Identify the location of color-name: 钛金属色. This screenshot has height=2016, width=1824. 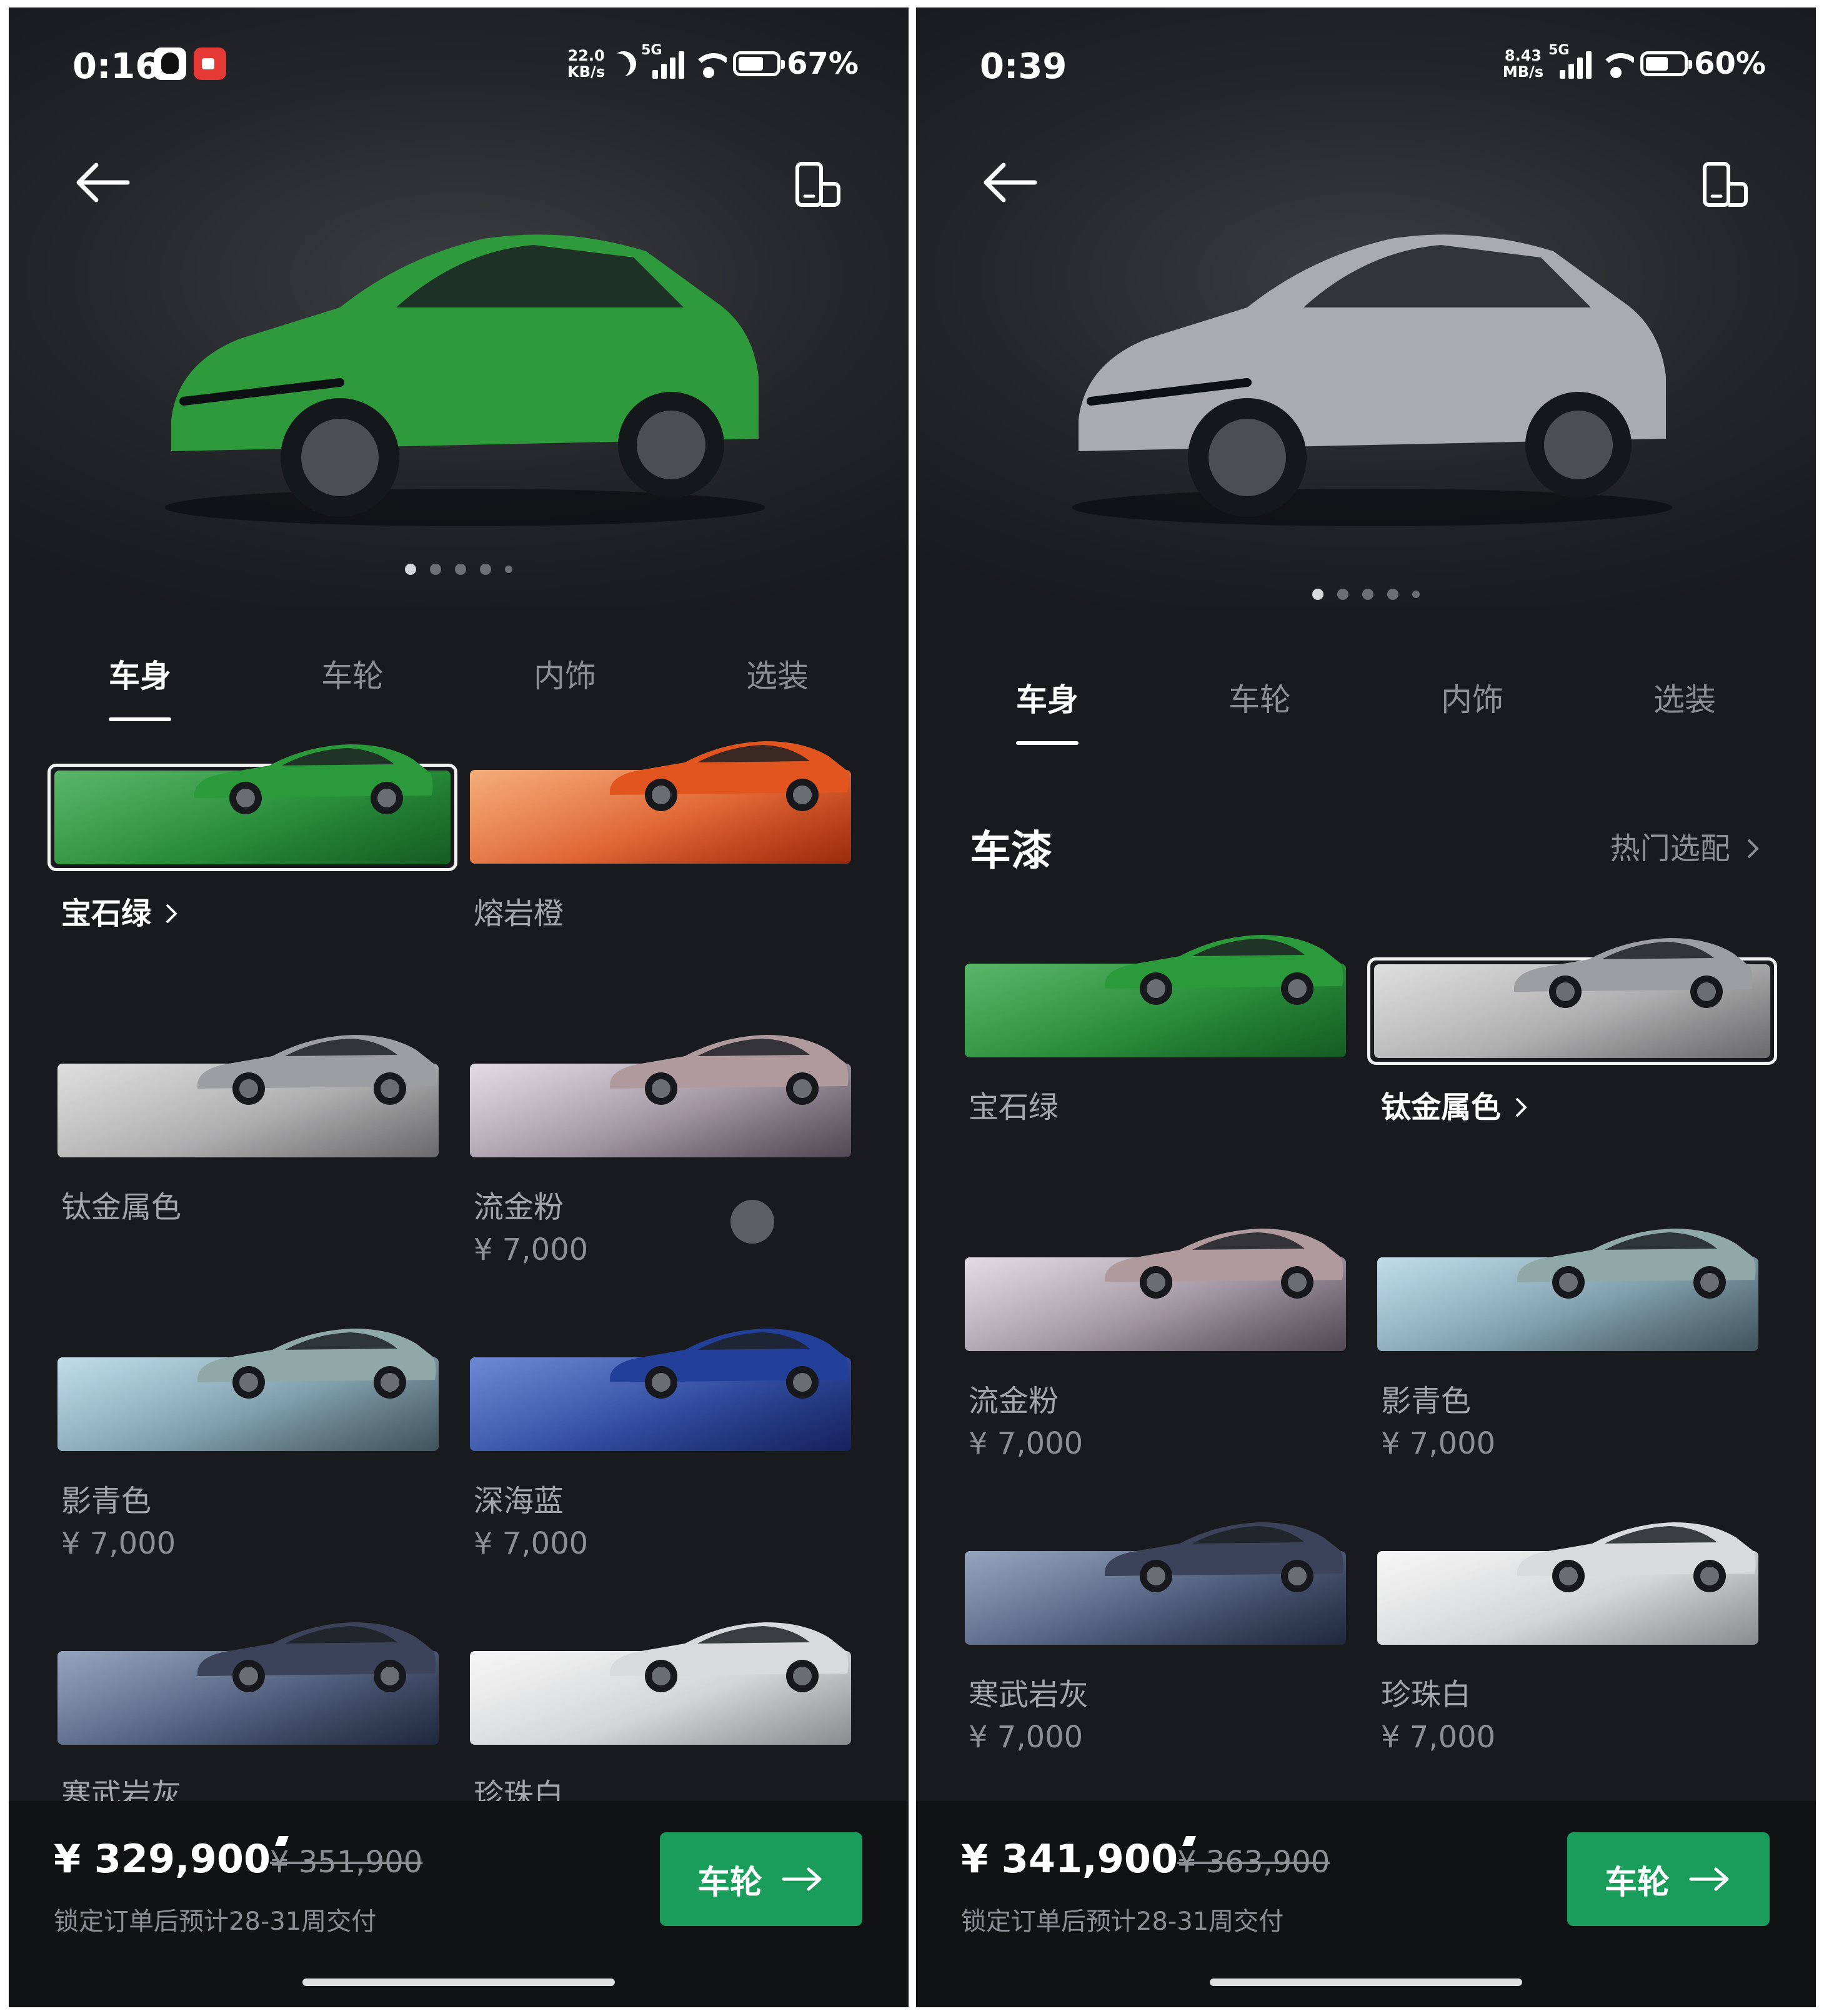
(1455, 1104).